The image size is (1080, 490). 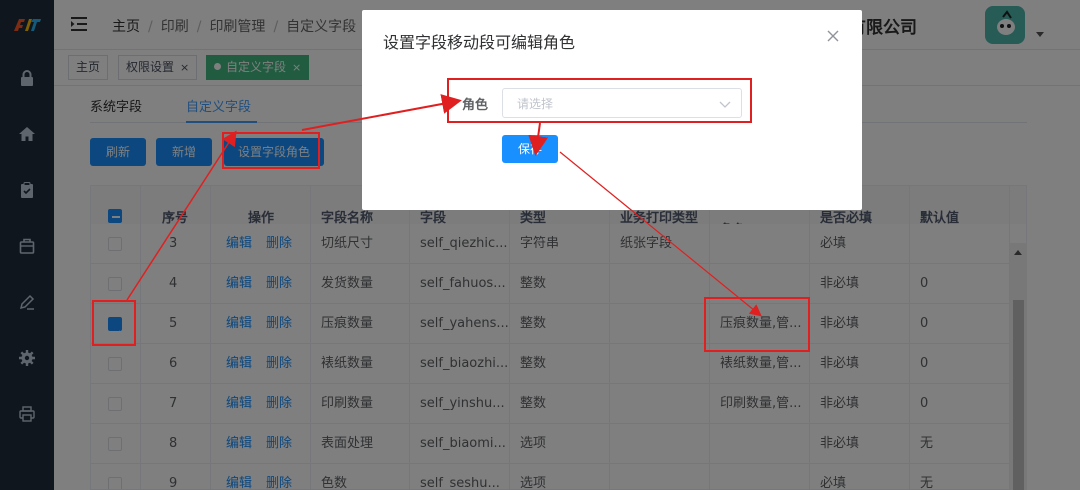 What do you see at coordinates (475, 105) in the screenshot?
I see `role-label: 角色` at bounding box center [475, 105].